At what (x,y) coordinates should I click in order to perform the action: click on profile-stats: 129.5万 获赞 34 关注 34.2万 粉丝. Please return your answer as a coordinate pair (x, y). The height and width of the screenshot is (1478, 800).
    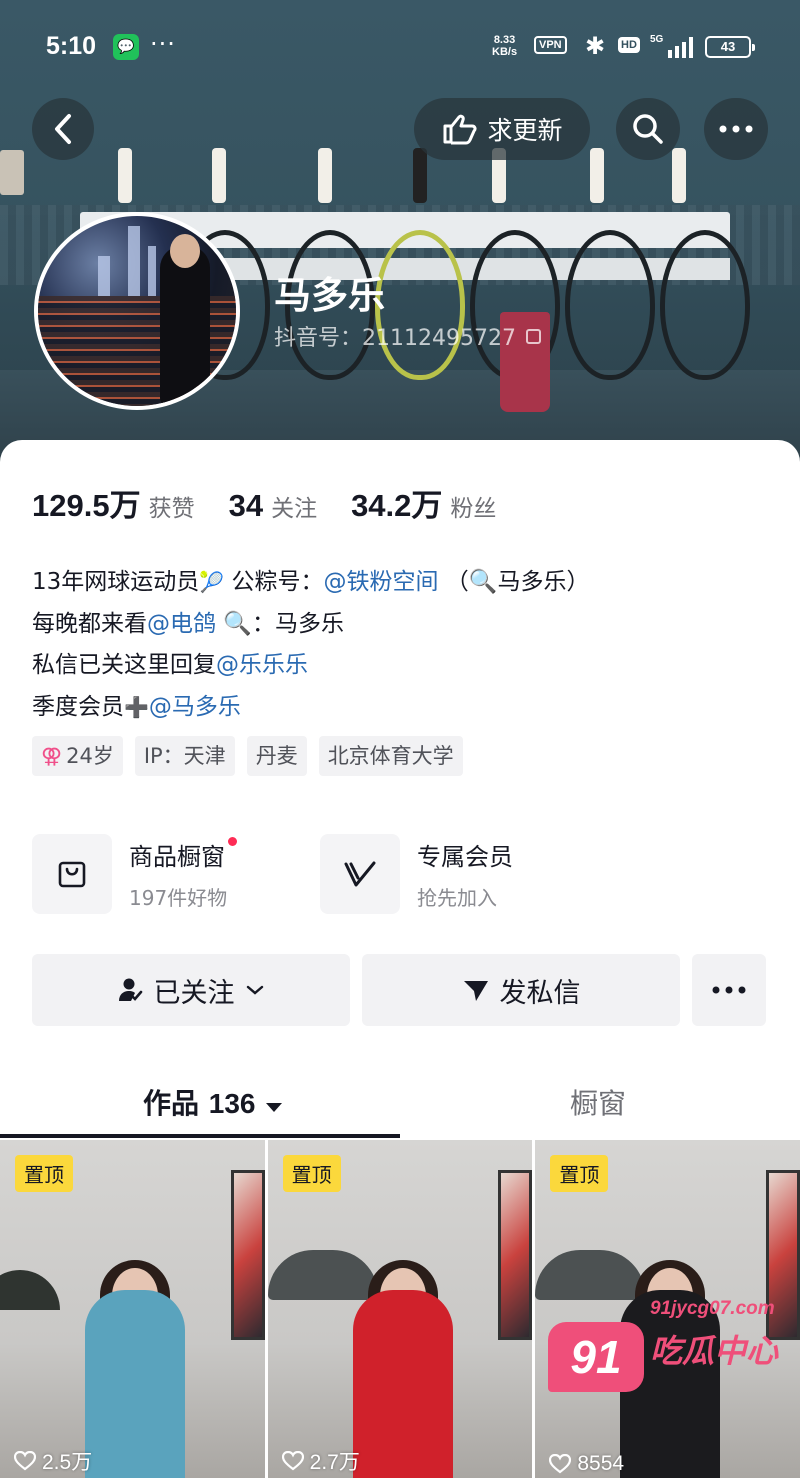
    Looking at the image, I should click on (281, 502).